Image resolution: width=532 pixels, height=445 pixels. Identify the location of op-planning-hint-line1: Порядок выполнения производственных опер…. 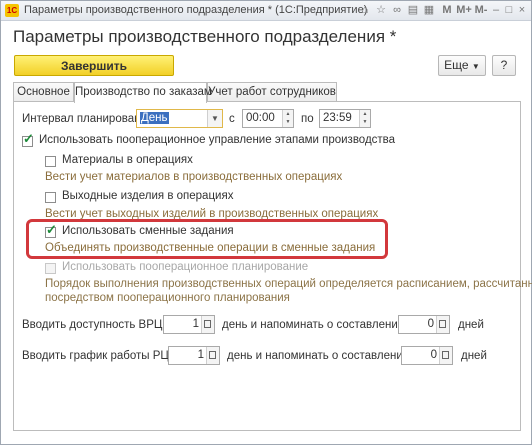
(288, 284).